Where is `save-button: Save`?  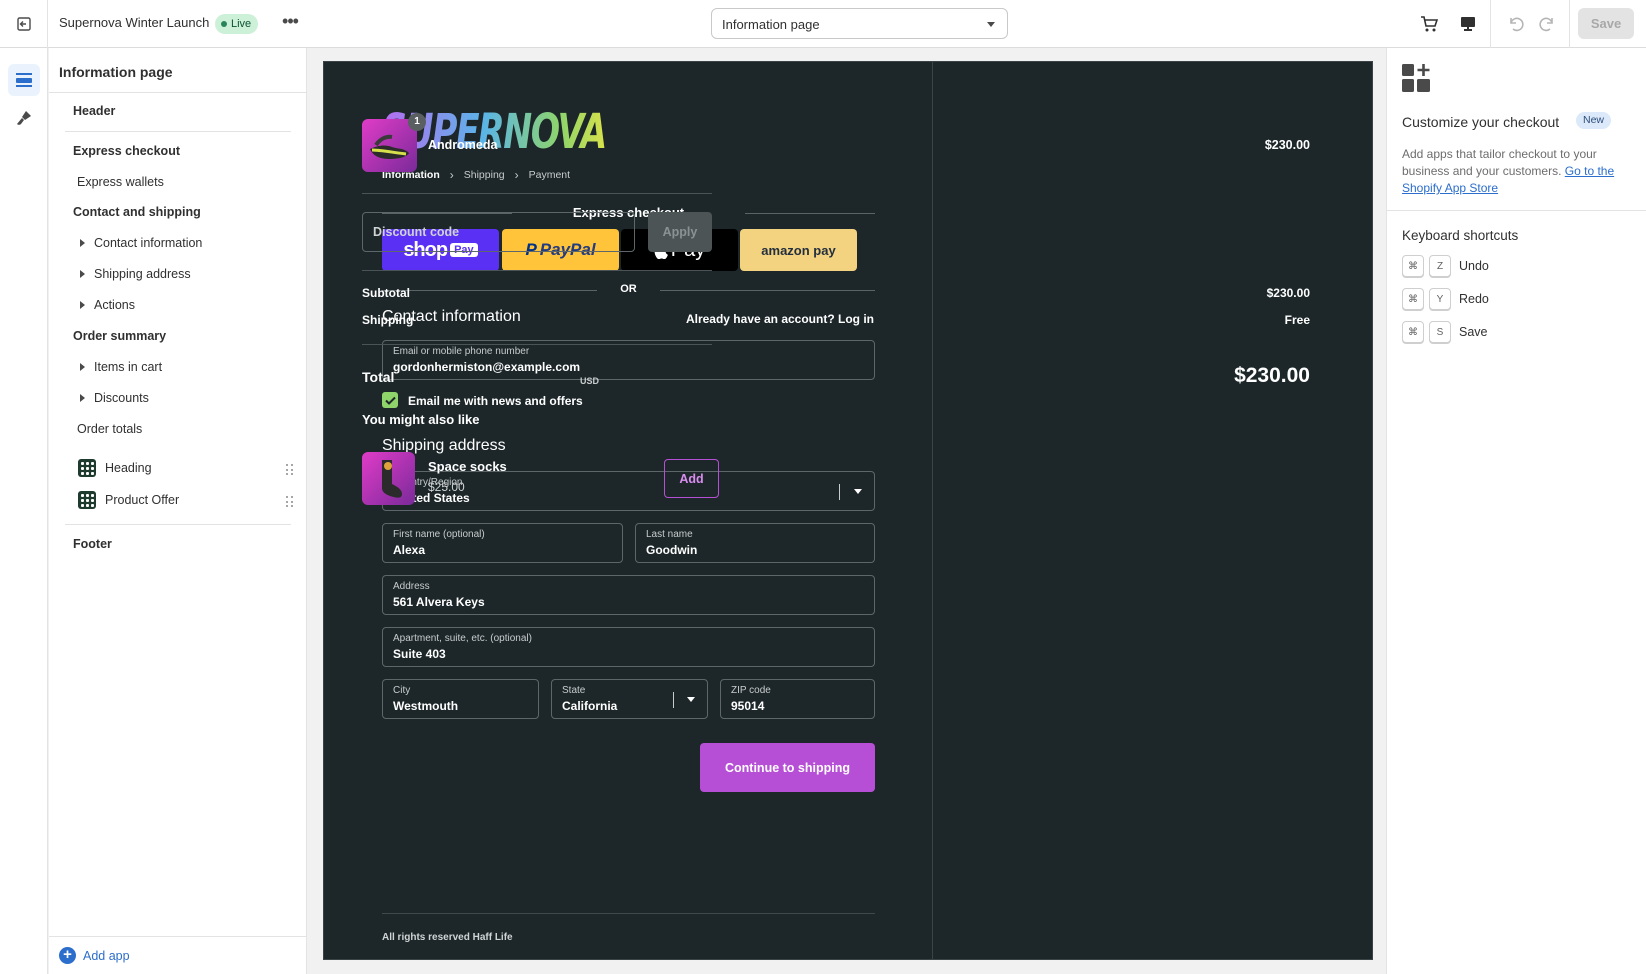
save-button: Save is located at coordinates (1606, 23).